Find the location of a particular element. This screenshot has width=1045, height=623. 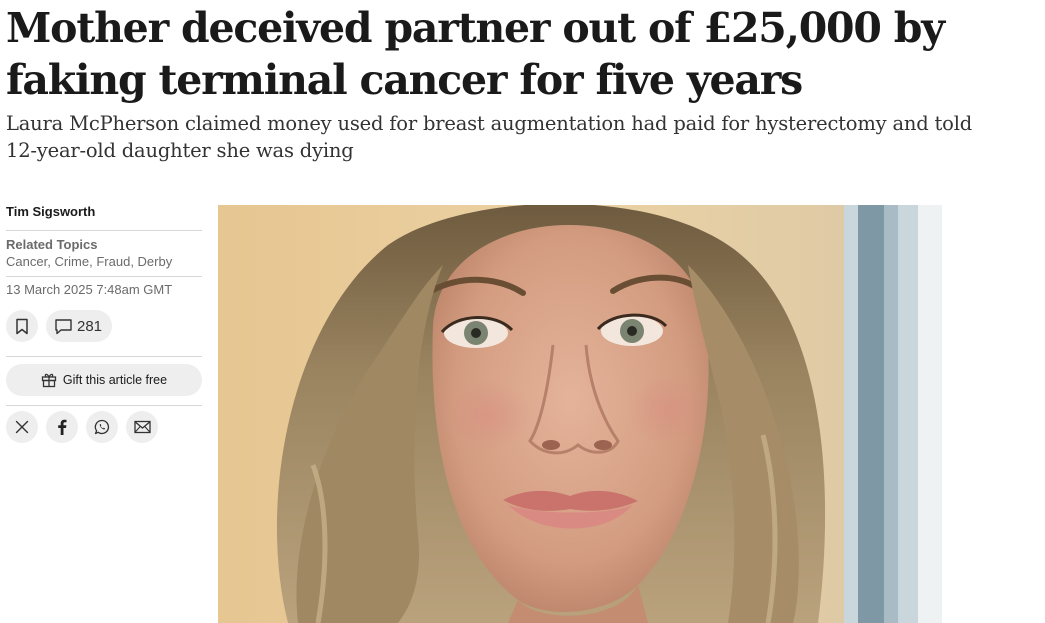

related-topics-list: Cancer, Crime, Fraud, Derby is located at coordinates (104, 261).